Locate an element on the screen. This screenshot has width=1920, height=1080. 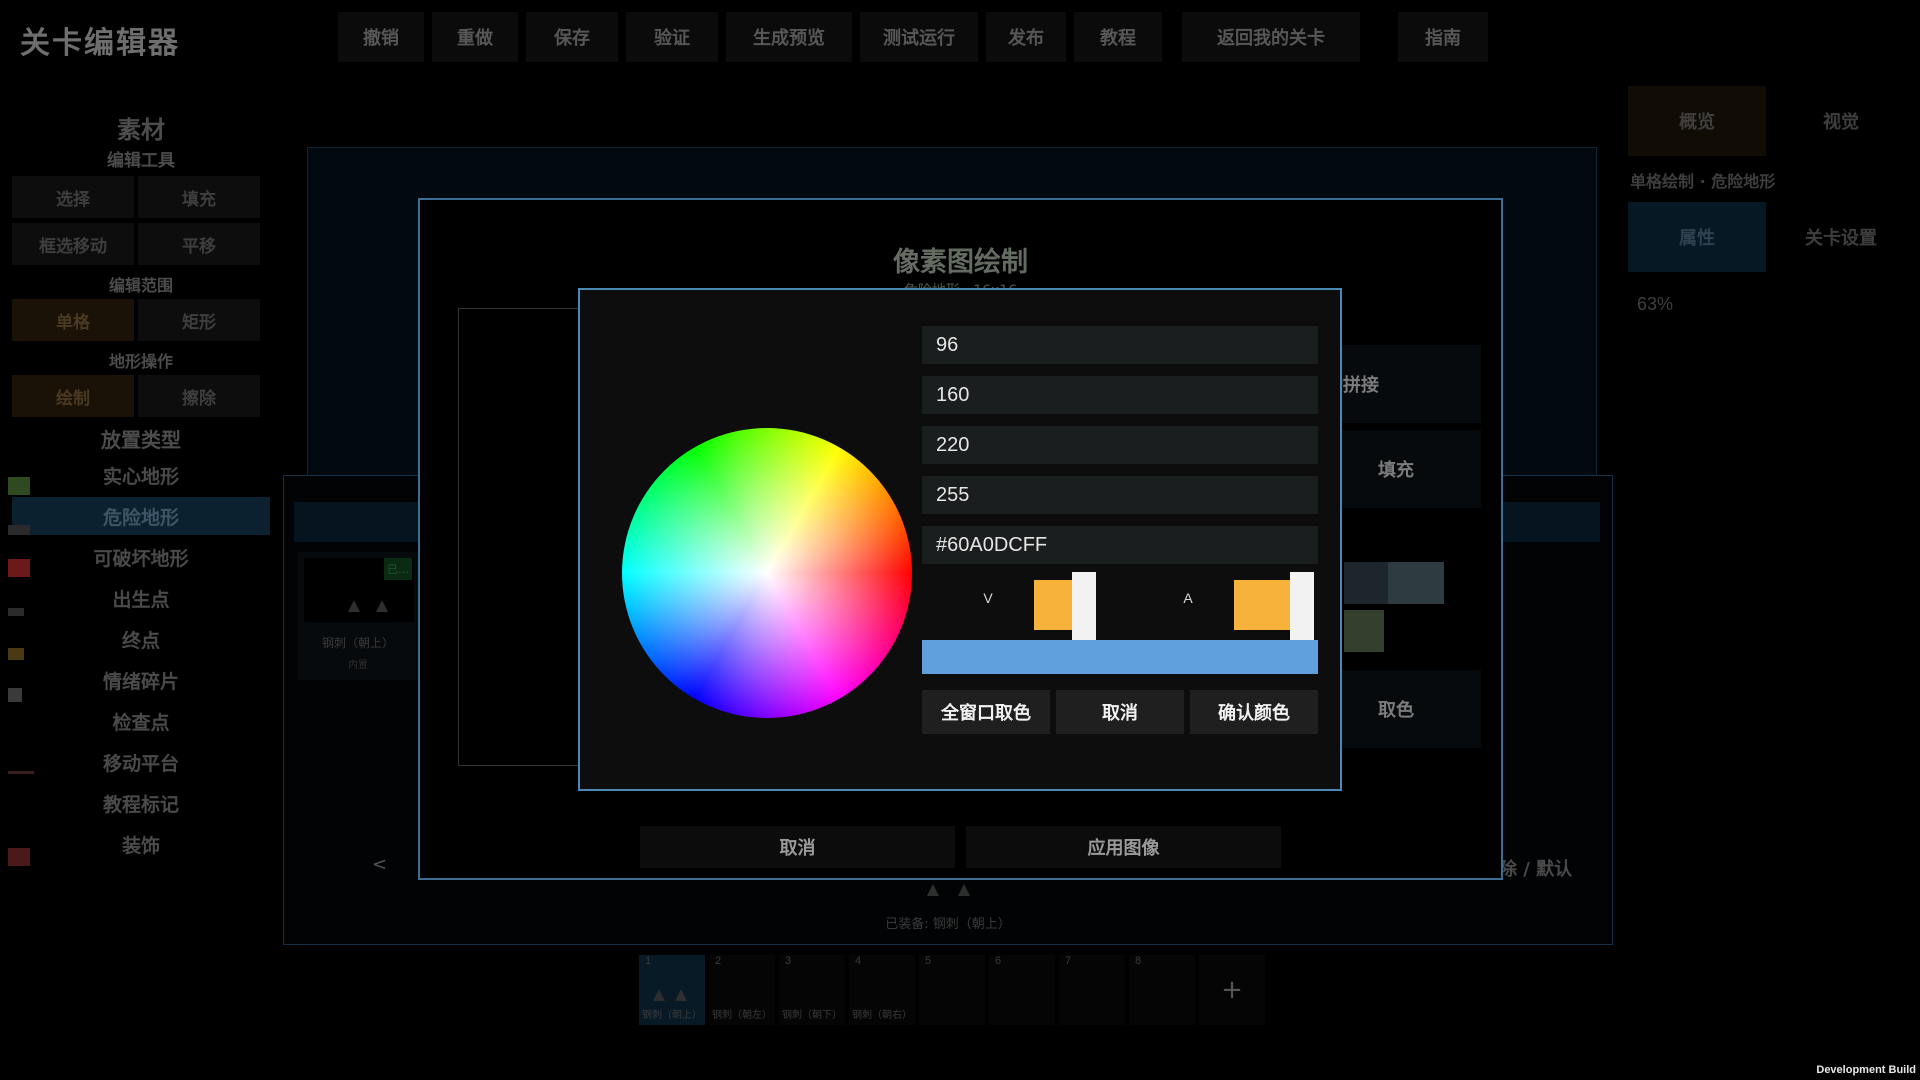
red-field: 96 is located at coordinates (1120, 345).